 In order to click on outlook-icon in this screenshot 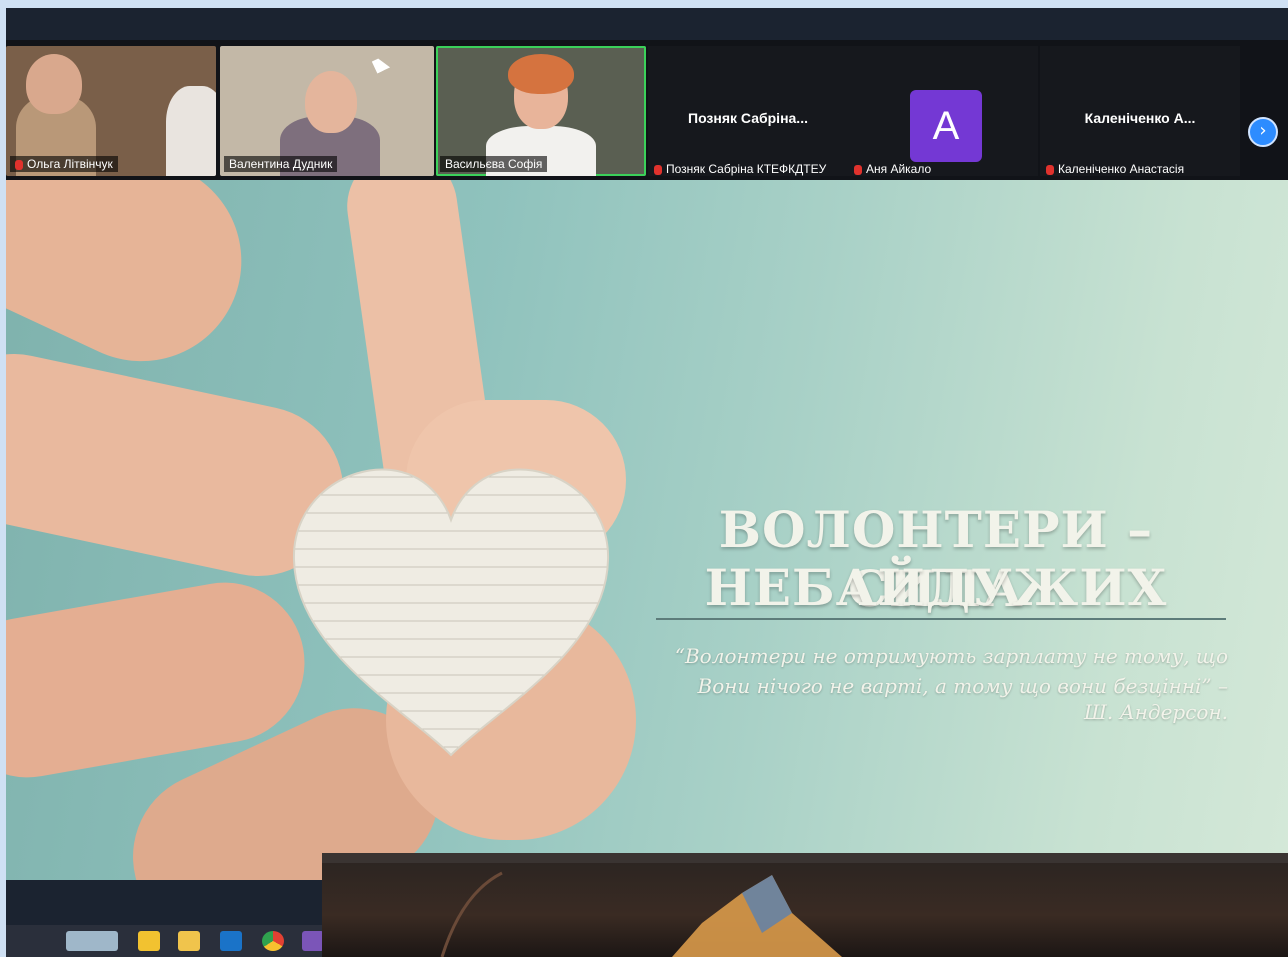, I will do `click(231, 941)`.